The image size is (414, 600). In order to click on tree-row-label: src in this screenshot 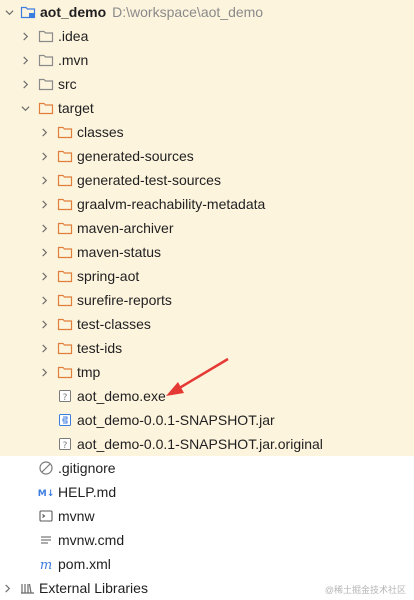, I will do `click(67, 84)`.